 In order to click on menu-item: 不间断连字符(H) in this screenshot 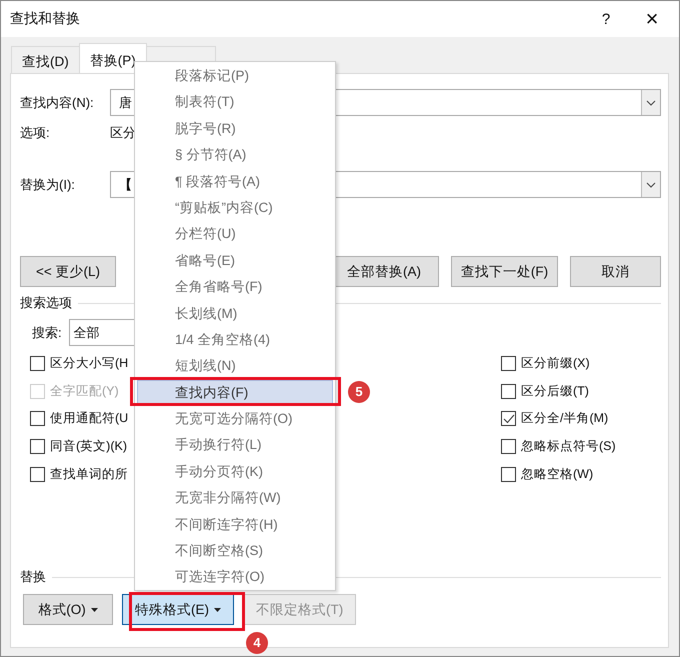, I will do `click(235, 525)`.